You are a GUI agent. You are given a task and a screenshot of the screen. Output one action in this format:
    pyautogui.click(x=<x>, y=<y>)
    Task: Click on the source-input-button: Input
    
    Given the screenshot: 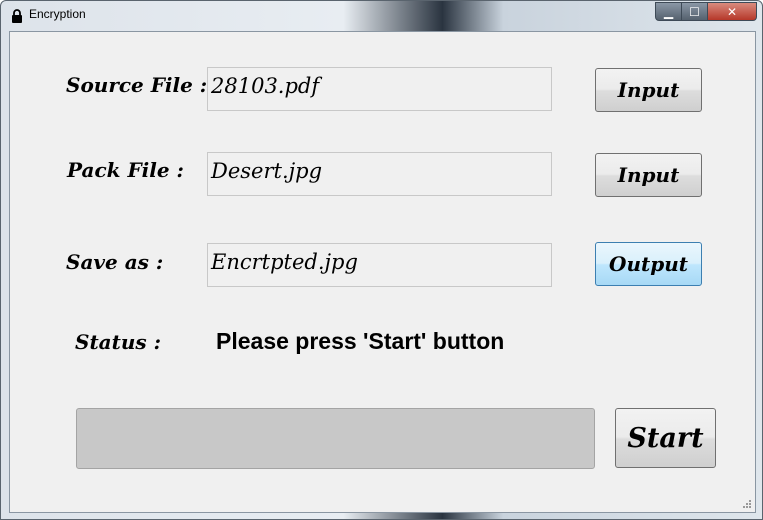 What is the action you would take?
    pyautogui.click(x=648, y=90)
    